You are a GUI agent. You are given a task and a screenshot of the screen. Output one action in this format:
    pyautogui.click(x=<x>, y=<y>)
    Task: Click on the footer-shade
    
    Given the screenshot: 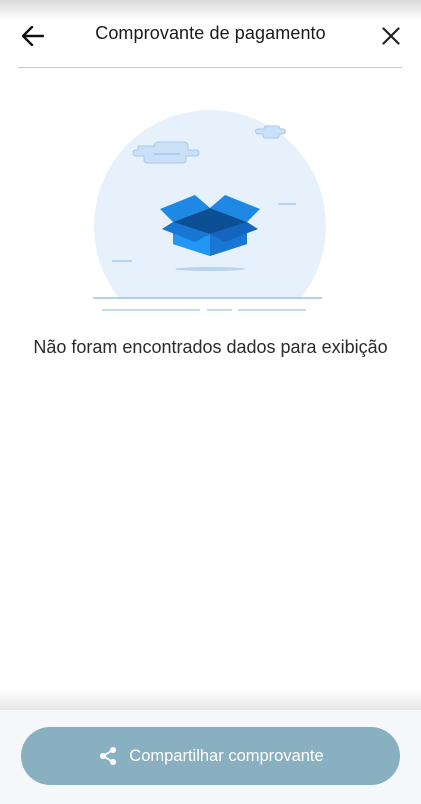 What is the action you would take?
    pyautogui.click(x=210, y=700)
    